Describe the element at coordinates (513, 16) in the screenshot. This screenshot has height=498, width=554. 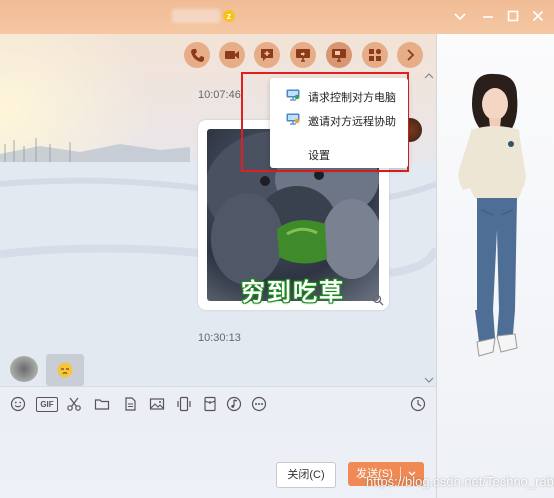
I see `maximize-icon` at that location.